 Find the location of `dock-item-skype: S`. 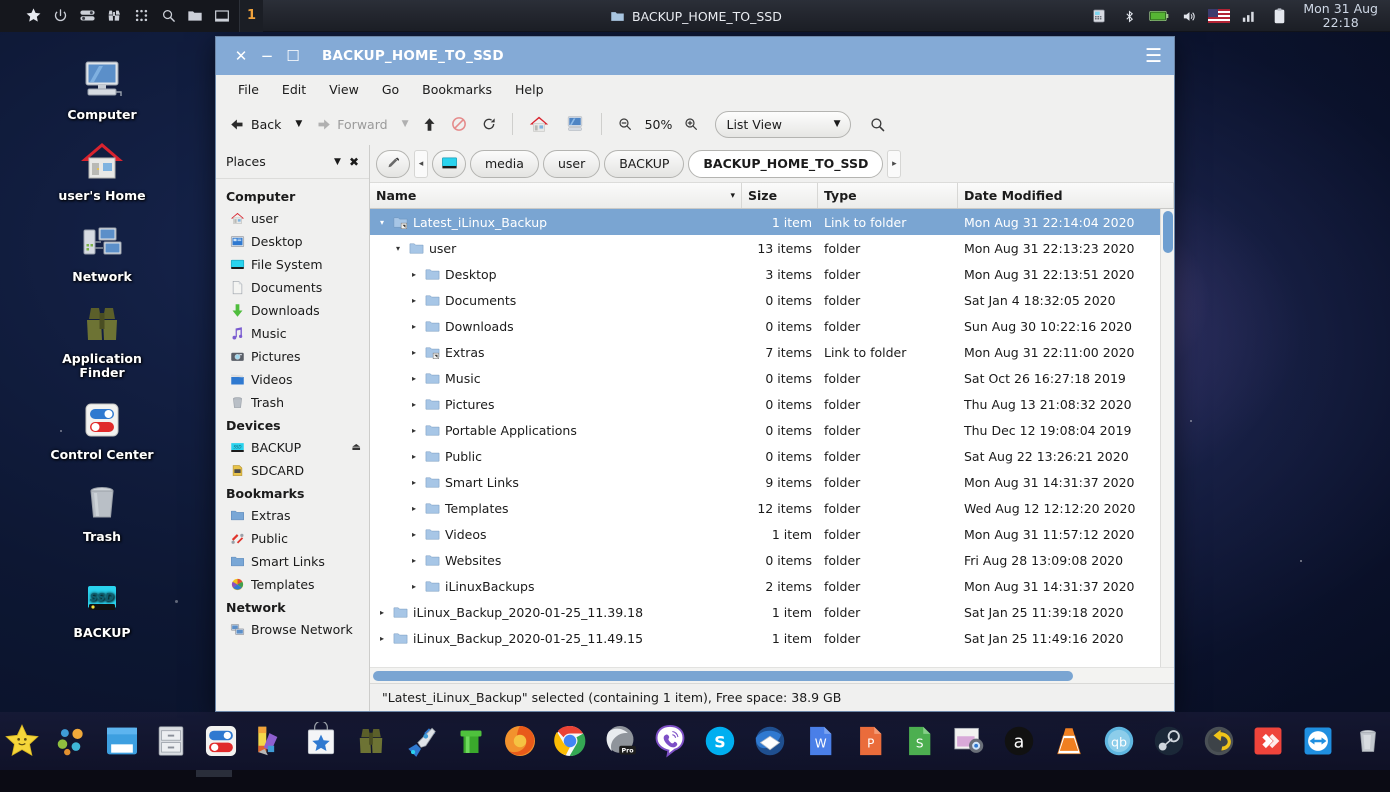

dock-item-skype: S is located at coordinates (720, 741).